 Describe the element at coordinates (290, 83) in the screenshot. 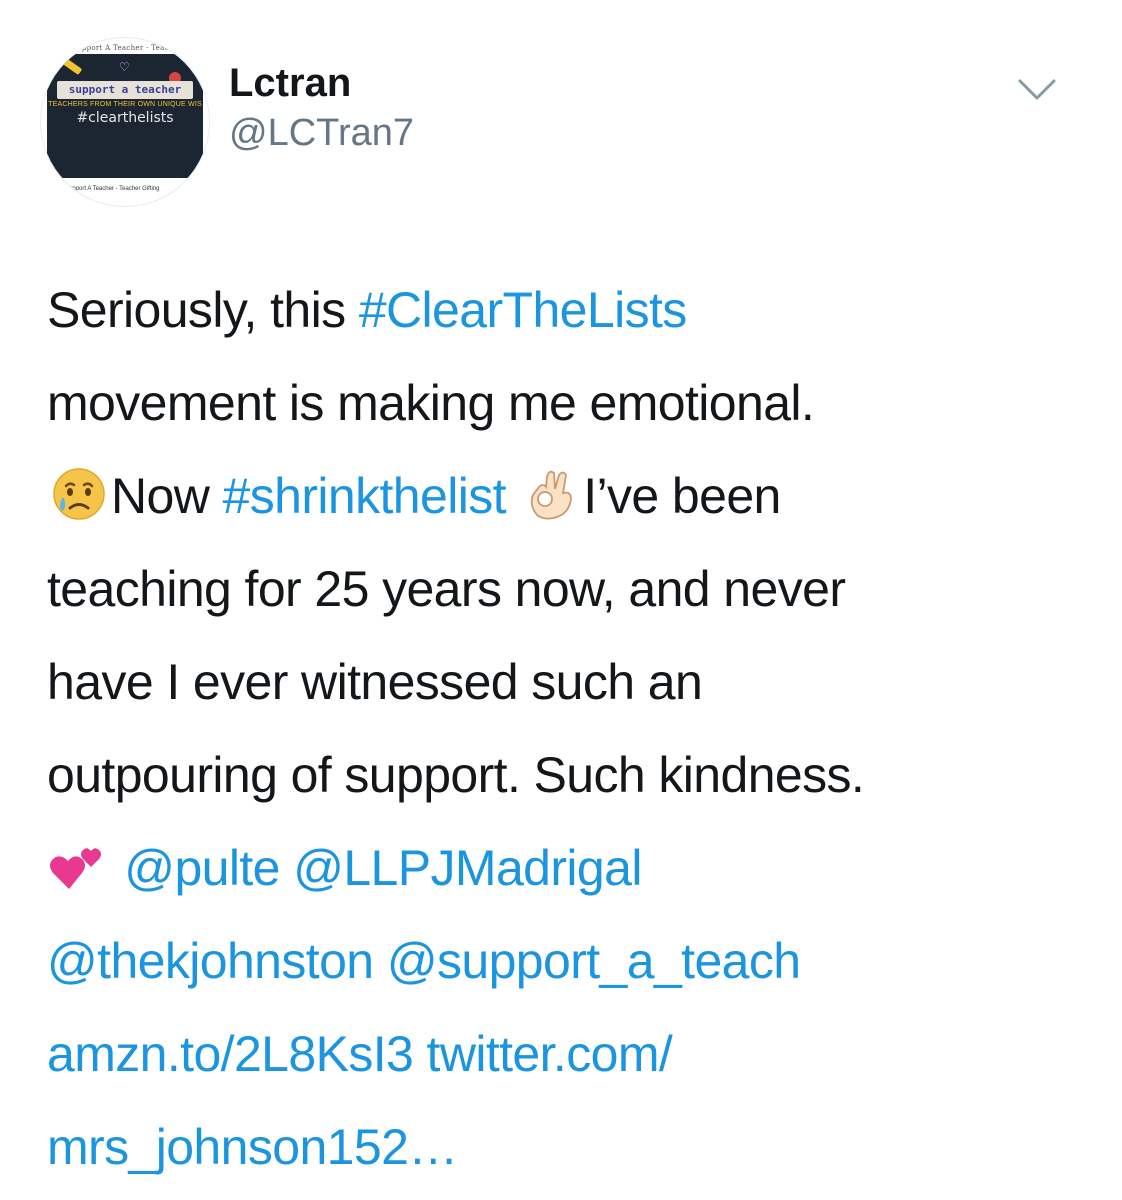

I see `display-name: Lctran` at that location.